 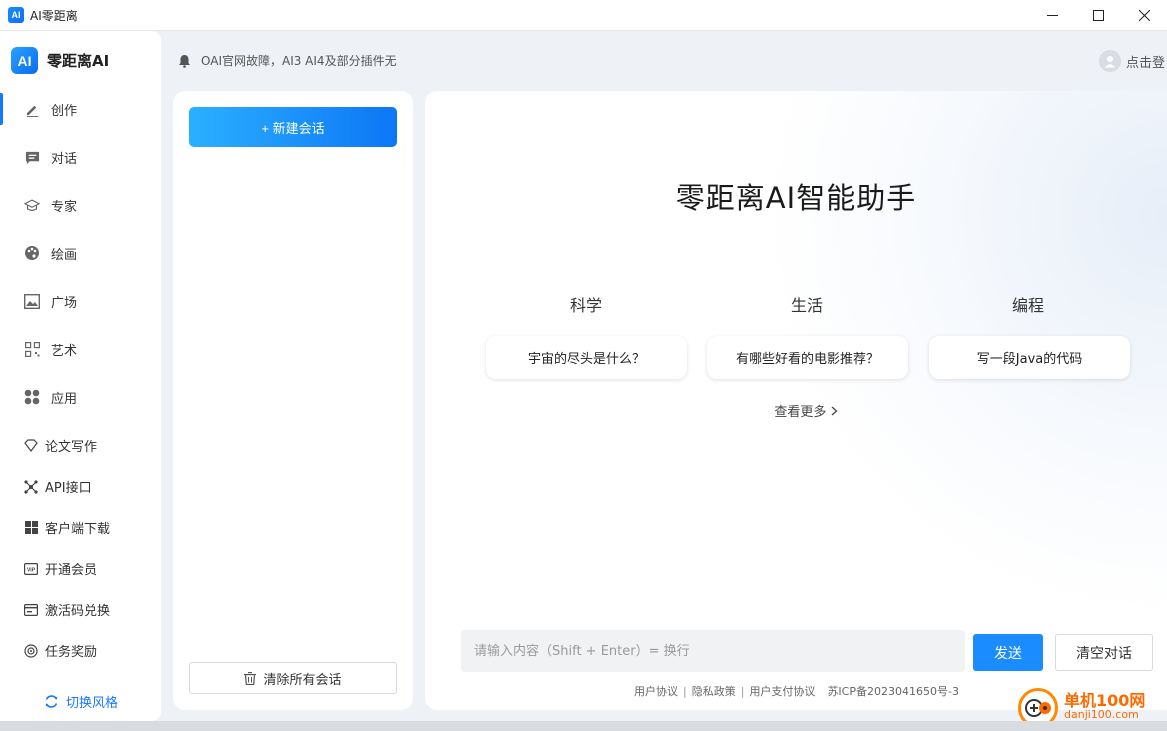 What do you see at coordinates (834, 412) in the screenshot?
I see `chevron-right-icon` at bounding box center [834, 412].